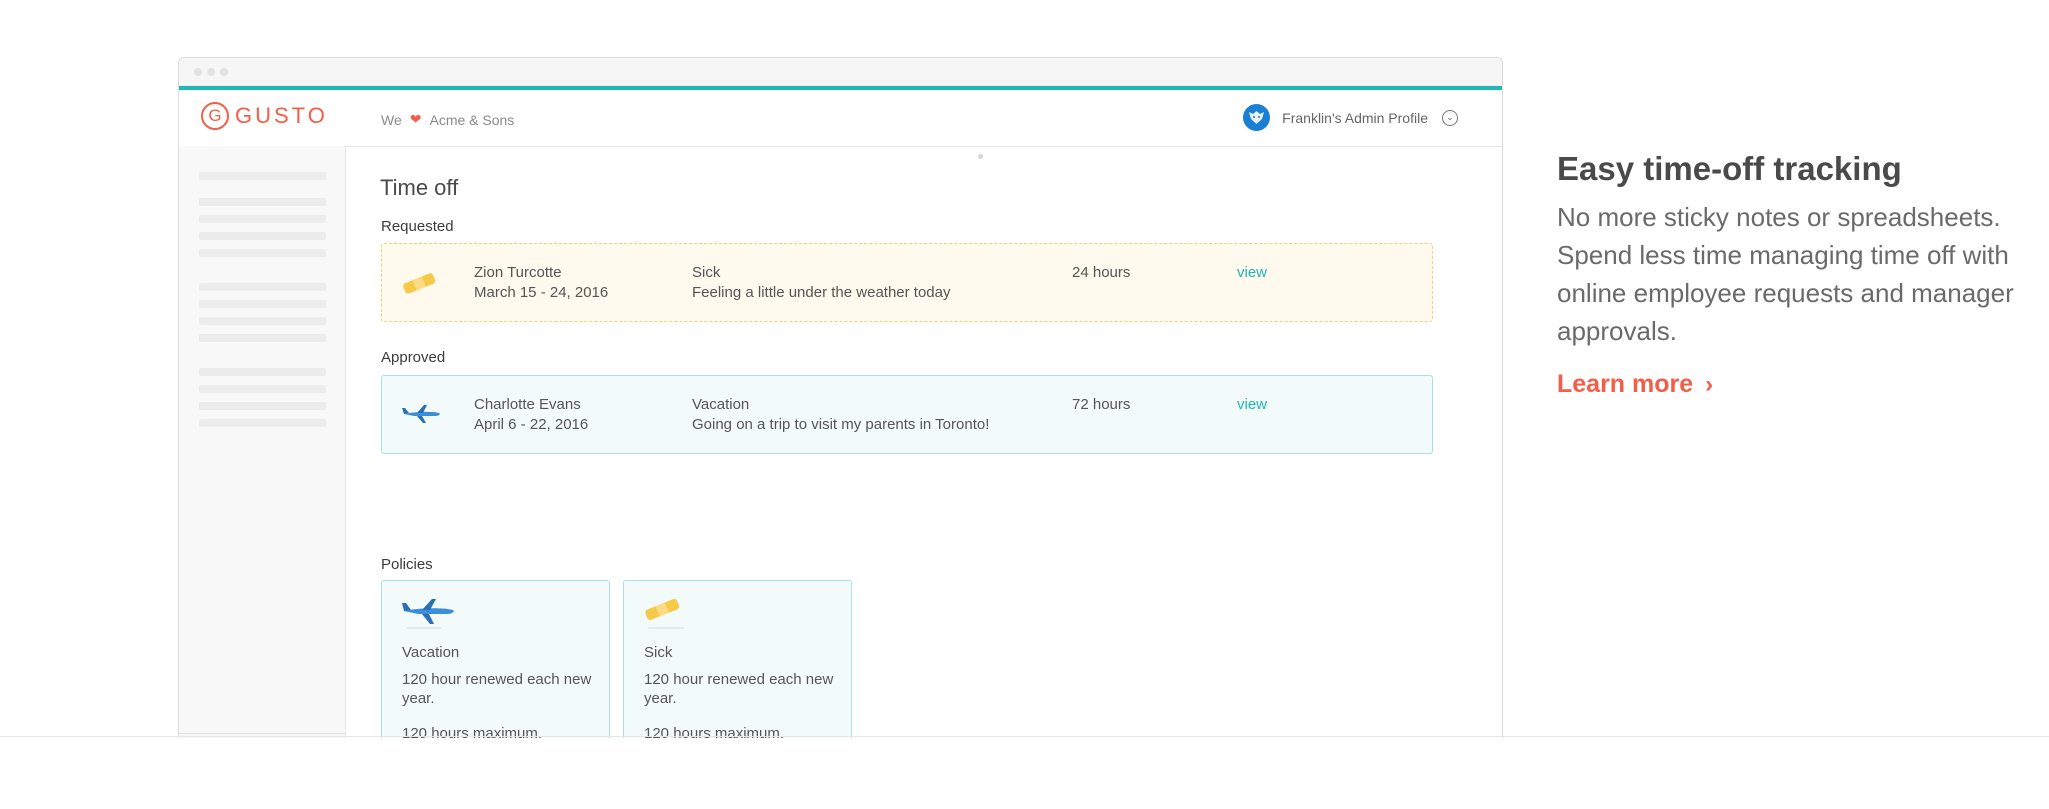 The image size is (2049, 809). I want to click on request-note: Feeling a little under the weather today, so click(821, 292).